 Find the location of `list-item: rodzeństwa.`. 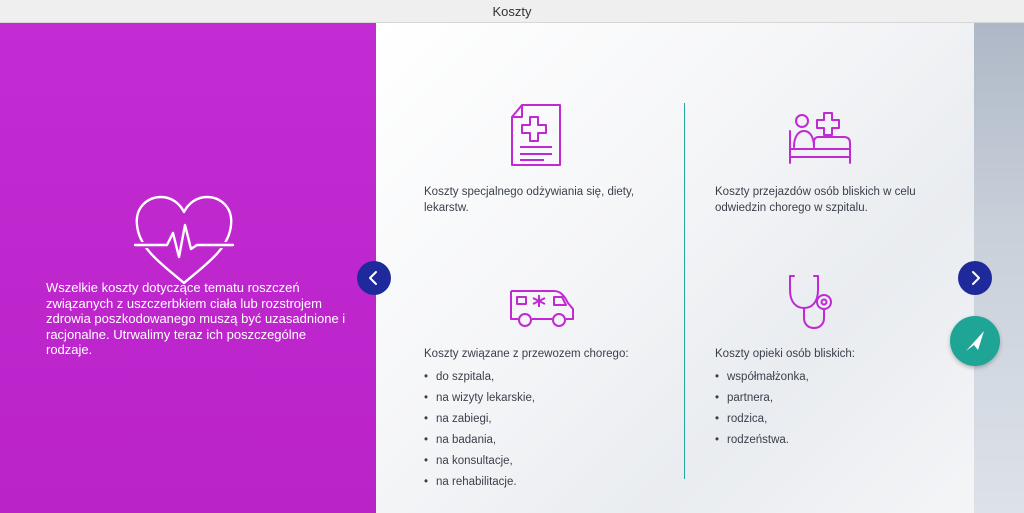

list-item: rodzeństwa. is located at coordinates (830, 440).